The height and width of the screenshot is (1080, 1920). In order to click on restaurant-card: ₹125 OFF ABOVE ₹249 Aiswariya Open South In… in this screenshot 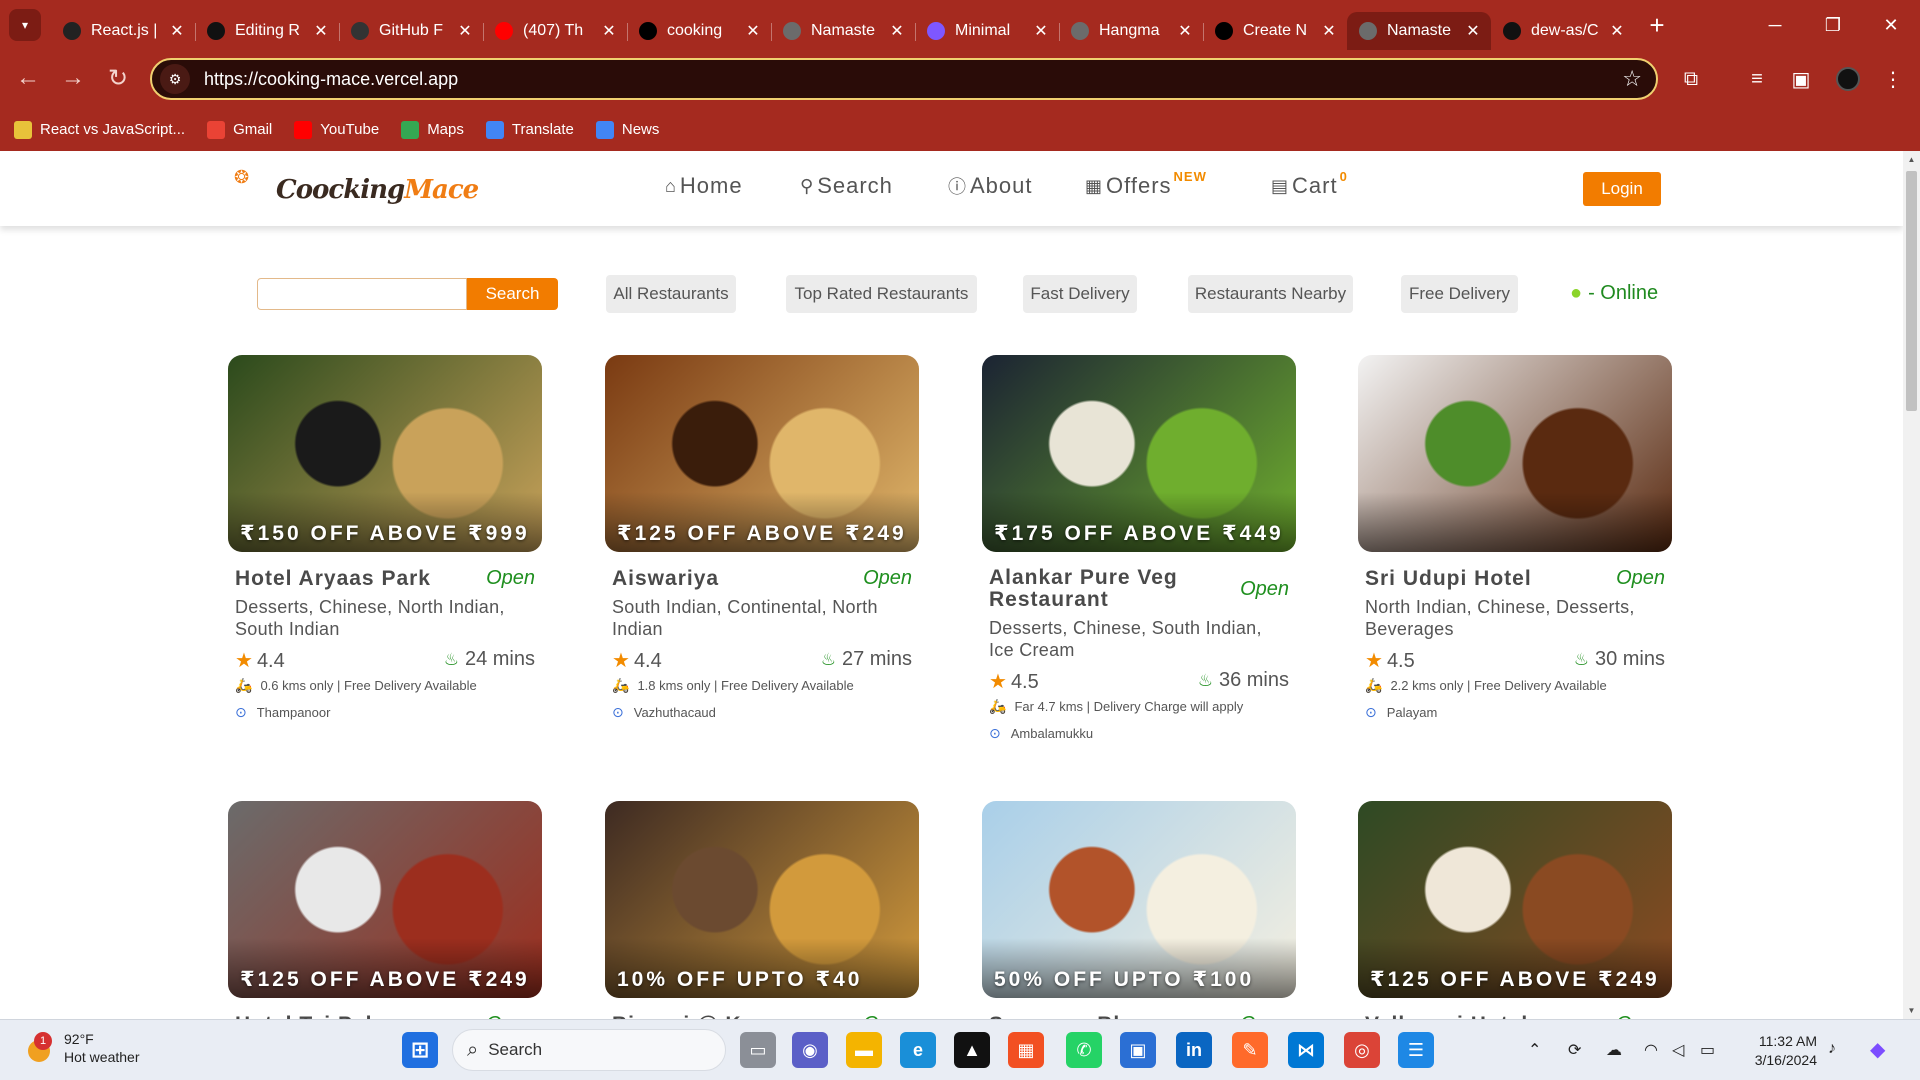, I will do `click(762, 538)`.